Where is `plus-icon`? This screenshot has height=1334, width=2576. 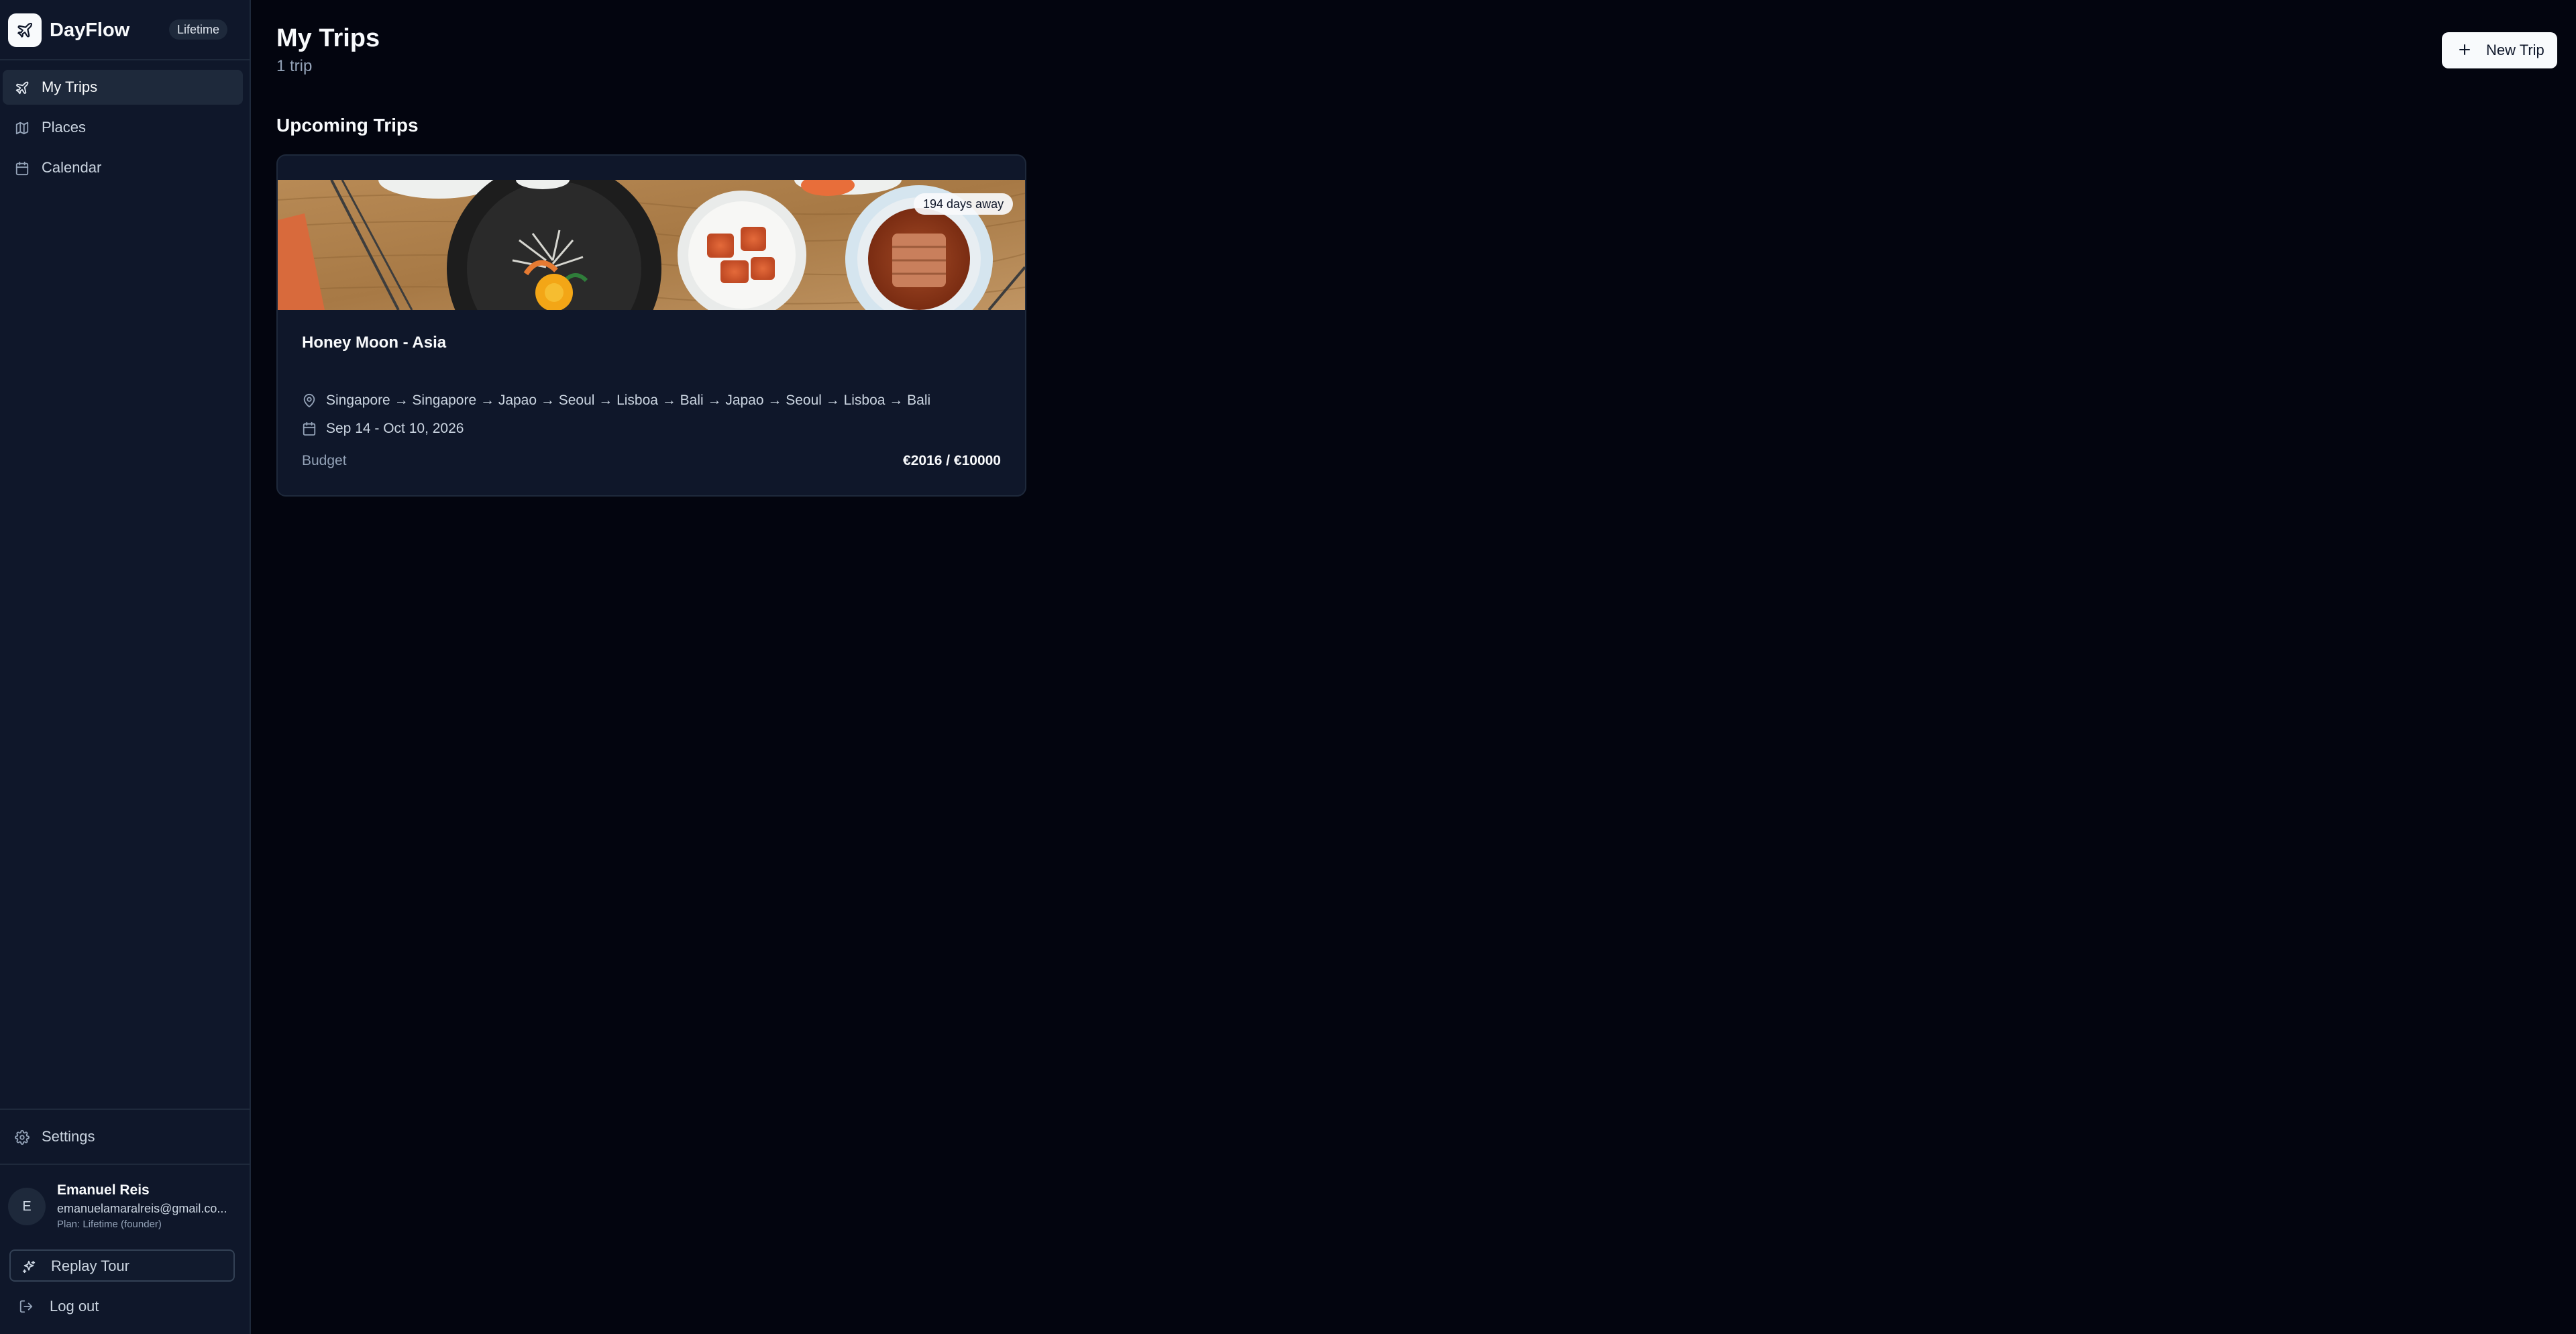
plus-icon is located at coordinates (2465, 50).